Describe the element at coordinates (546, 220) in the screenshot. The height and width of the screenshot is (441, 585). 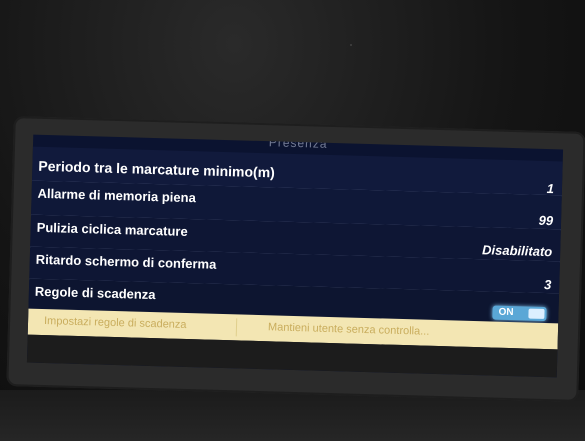
I see `setting-value: 99` at that location.